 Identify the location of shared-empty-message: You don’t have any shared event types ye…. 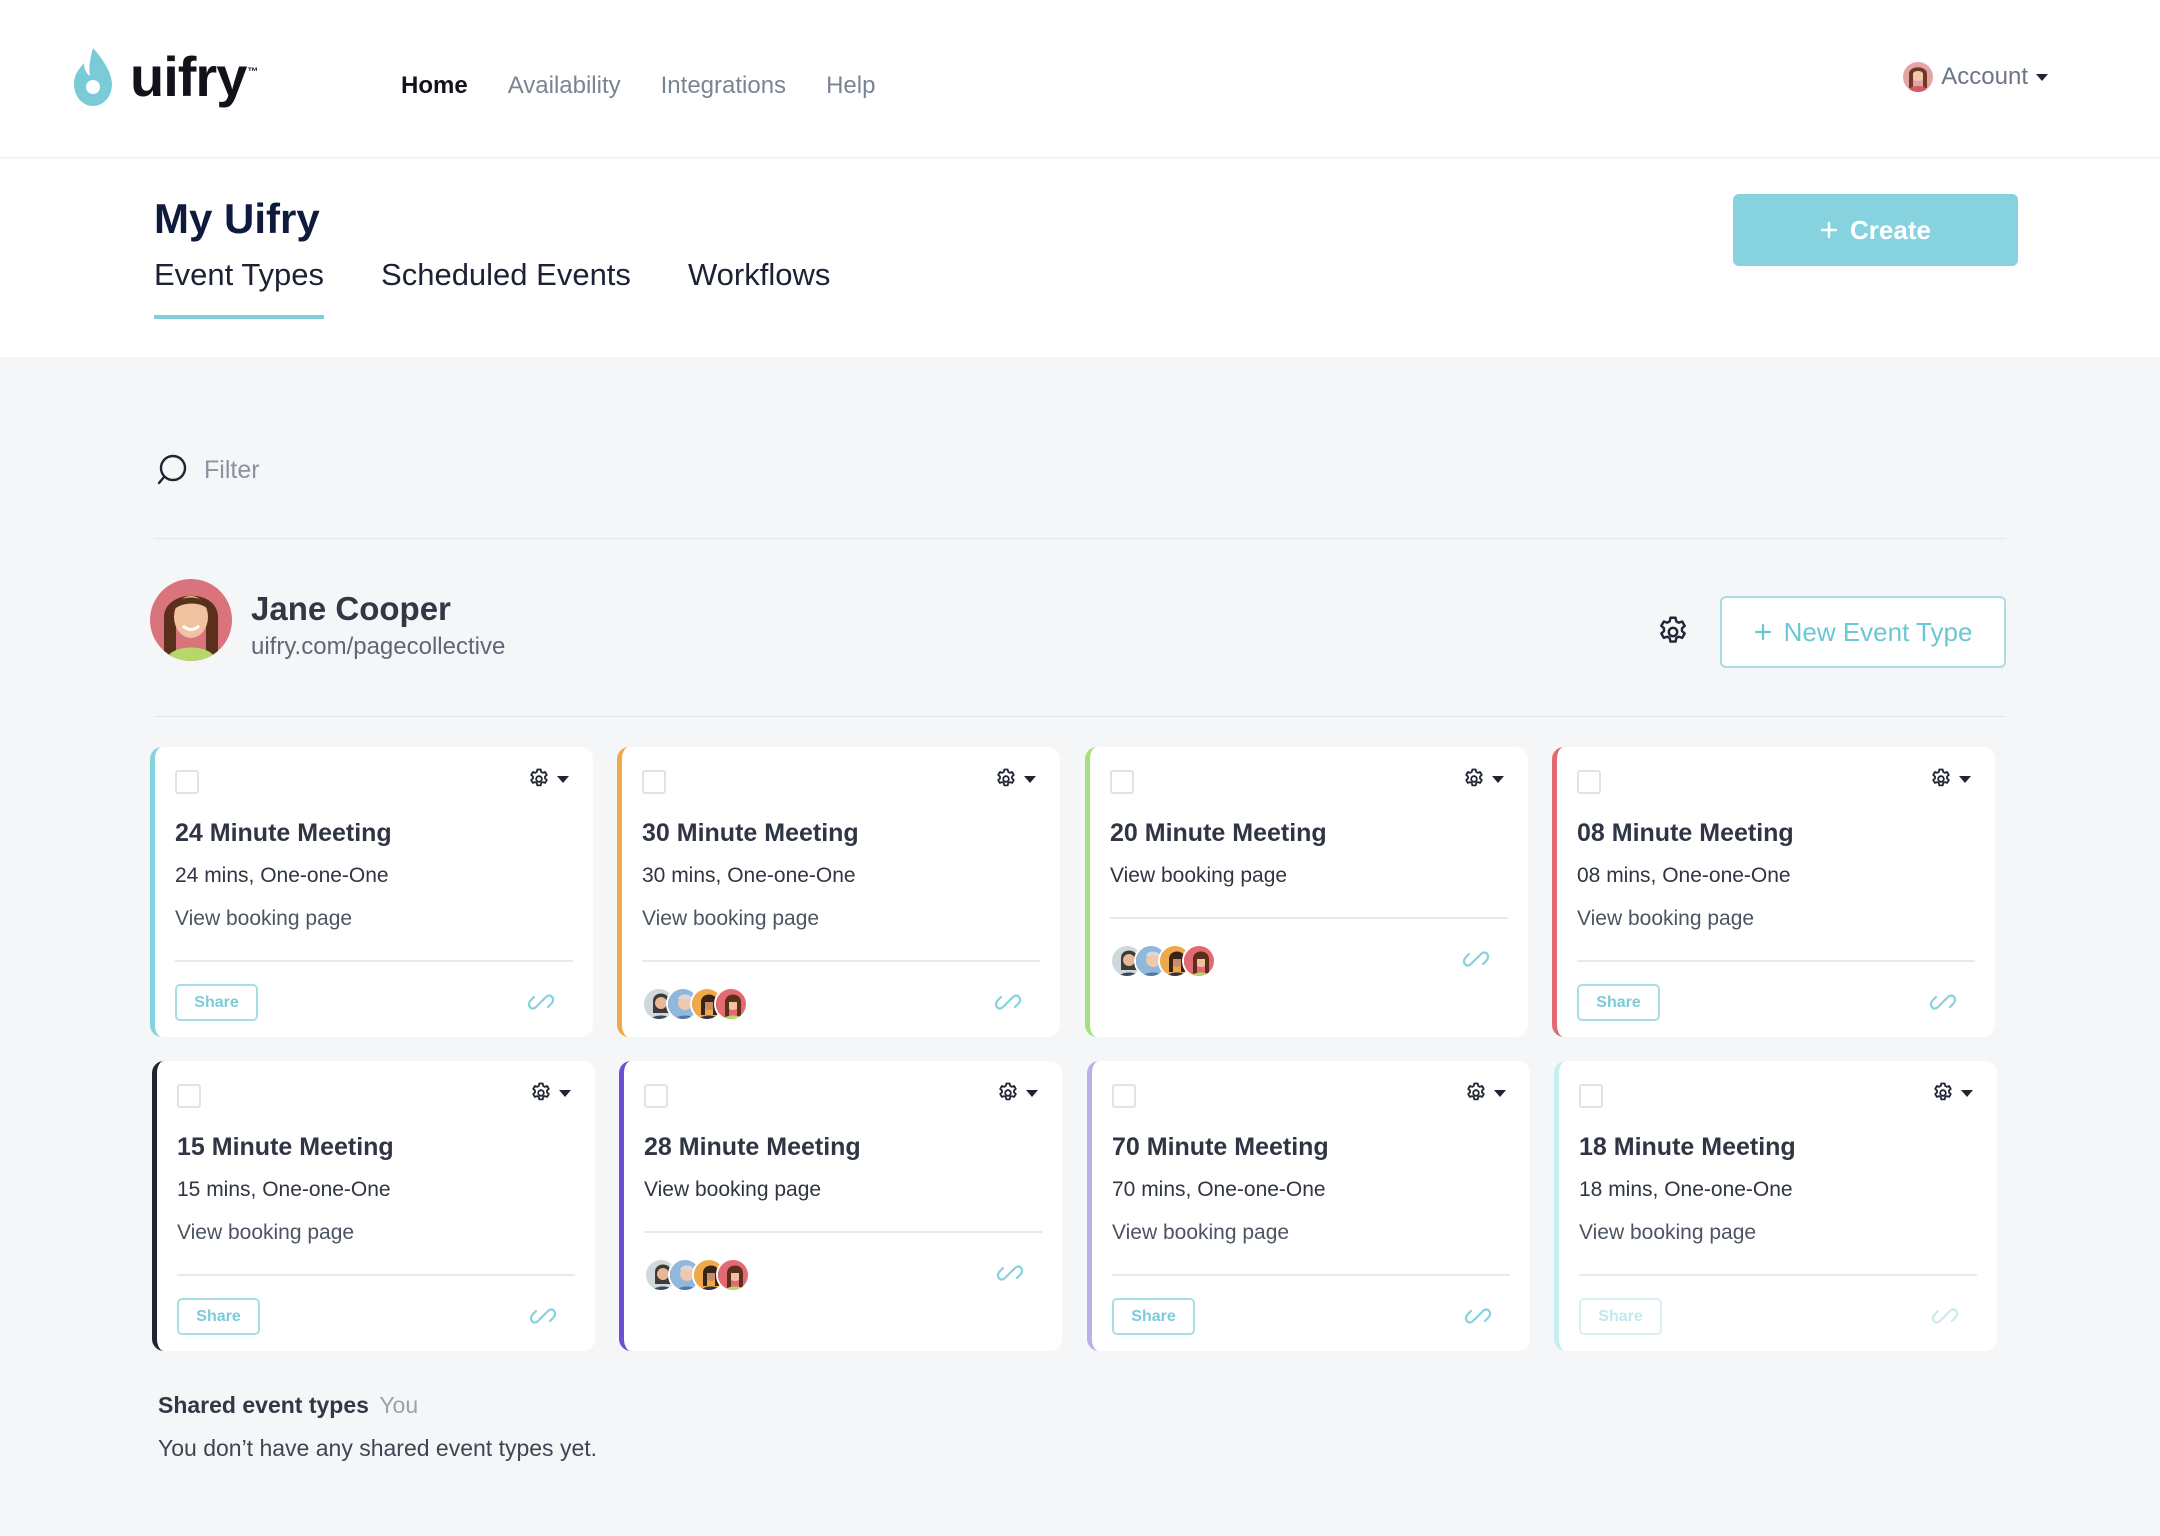
(378, 1448).